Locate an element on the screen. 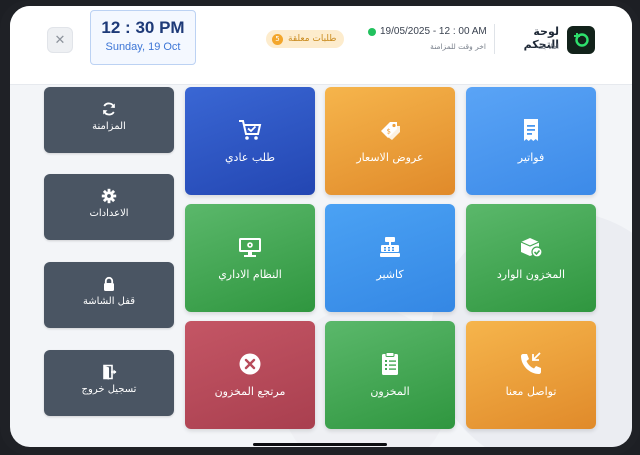 Image resolution: width=640 pixels, height=455 pixels. tile-stock-return: مرتجع المخزون is located at coordinates (250, 375).